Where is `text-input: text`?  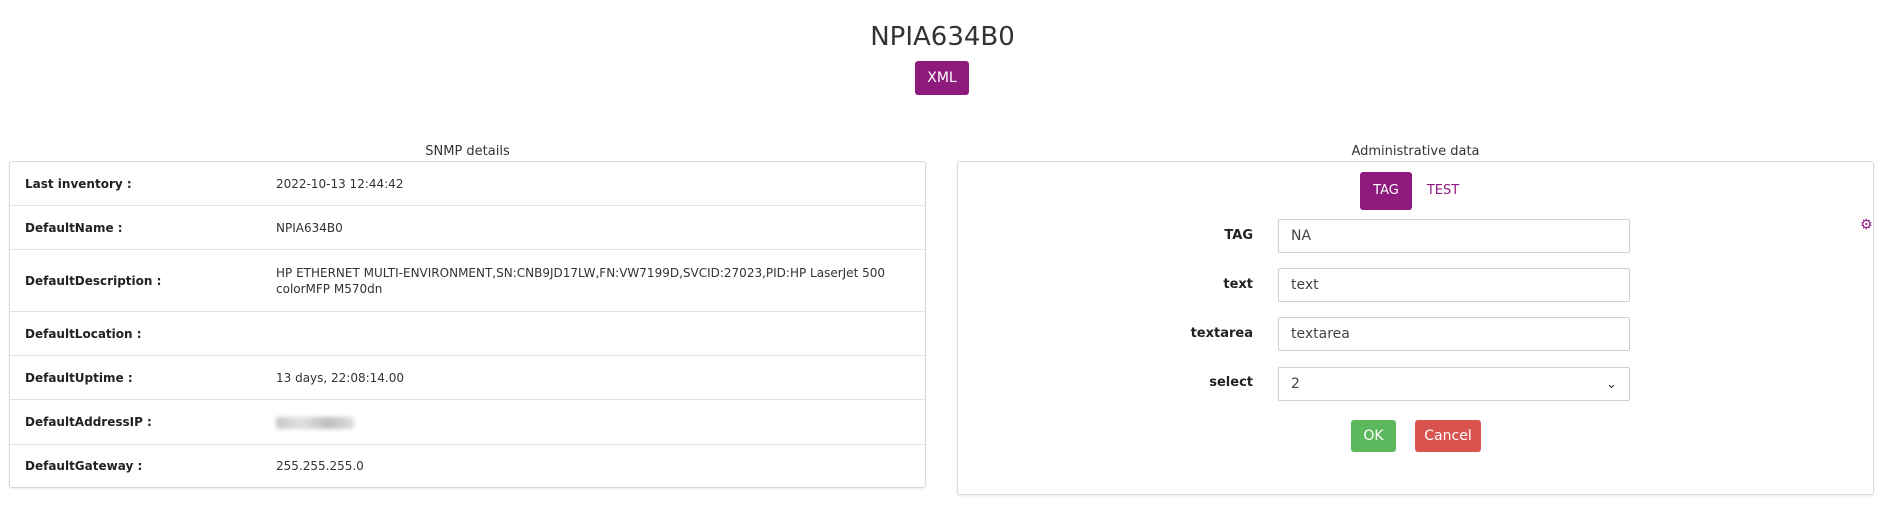
text-input: text is located at coordinates (1454, 285).